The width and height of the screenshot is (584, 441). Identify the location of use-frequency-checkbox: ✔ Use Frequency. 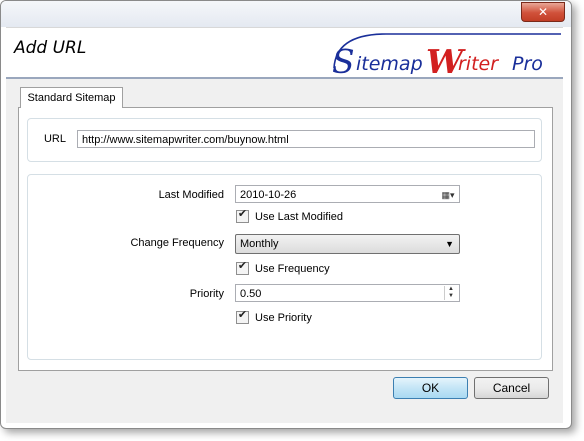
(283, 267).